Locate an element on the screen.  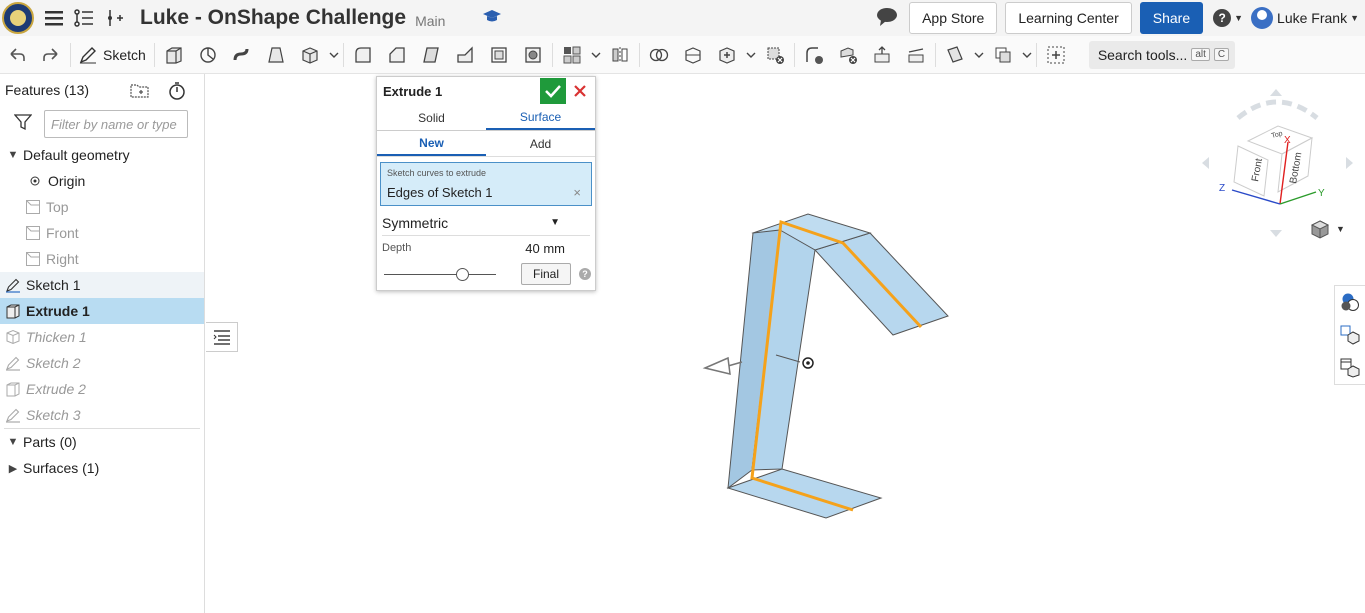
revolve-icon is located at coordinates (208, 55).